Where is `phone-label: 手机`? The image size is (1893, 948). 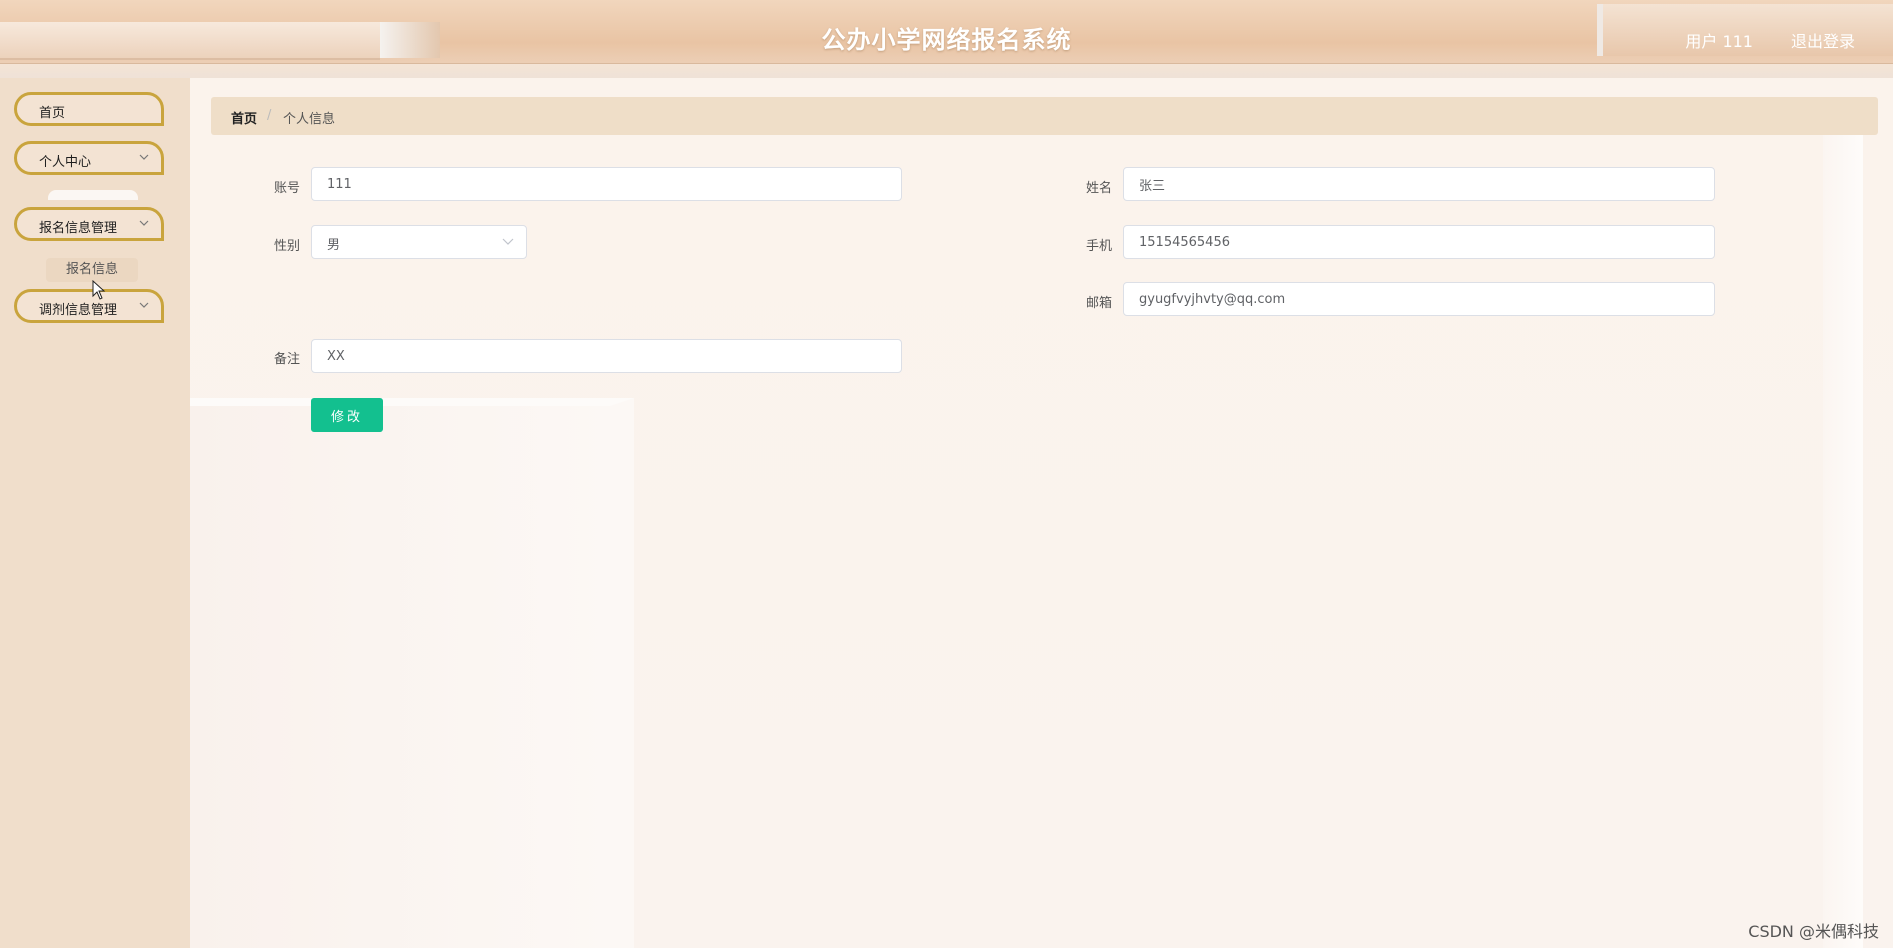
phone-label: 手机 is located at coordinates (1098, 246).